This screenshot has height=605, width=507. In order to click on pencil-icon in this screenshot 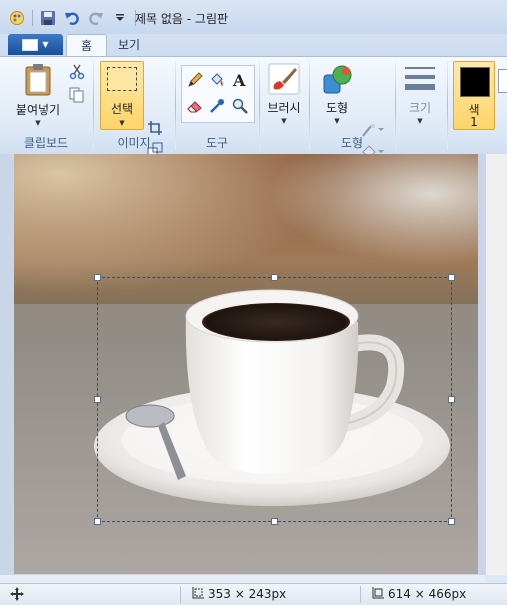, I will do `click(195, 80)`.